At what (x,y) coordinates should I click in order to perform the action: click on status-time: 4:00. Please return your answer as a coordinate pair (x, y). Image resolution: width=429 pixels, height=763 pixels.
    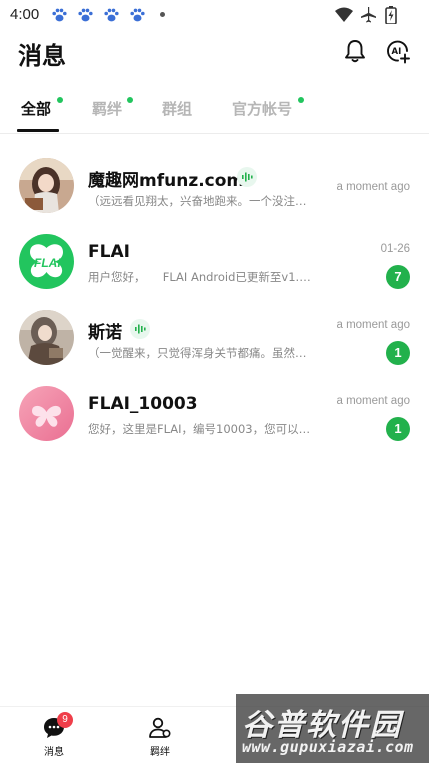
    Looking at the image, I should click on (25, 14).